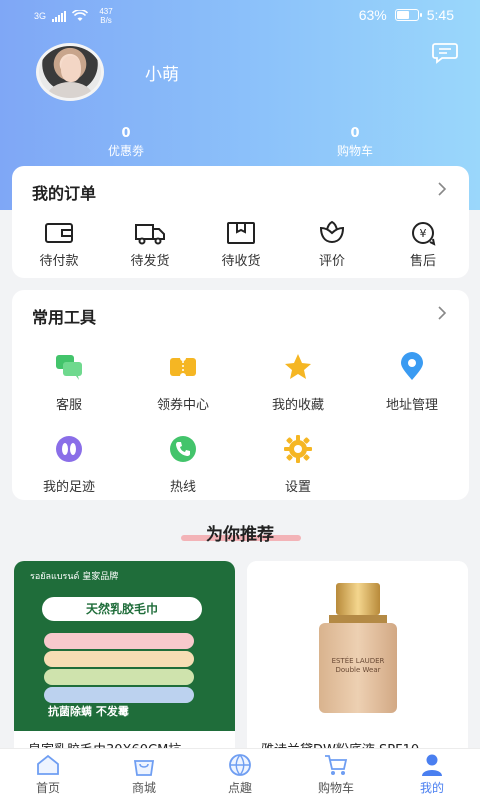 The width and height of the screenshot is (480, 800). Describe the element at coordinates (432, 765) in the screenshot. I see `user-icon` at that location.